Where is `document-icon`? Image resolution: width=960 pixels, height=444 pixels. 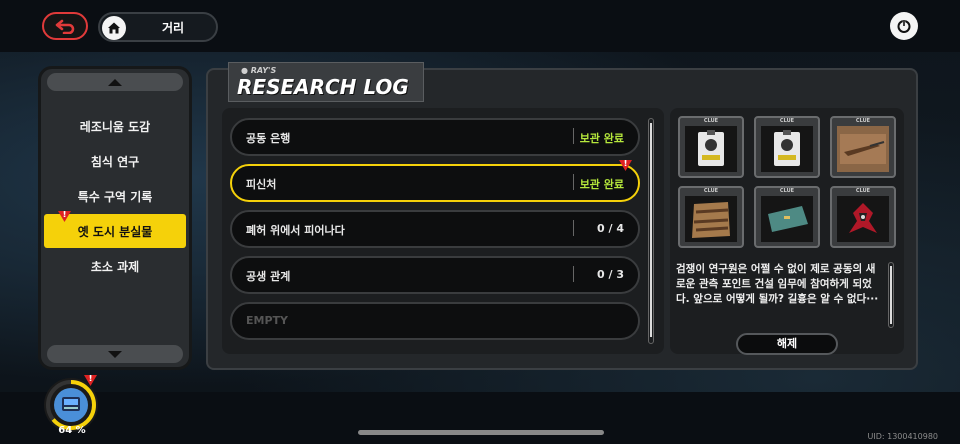
document-icon is located at coordinates (788, 219).